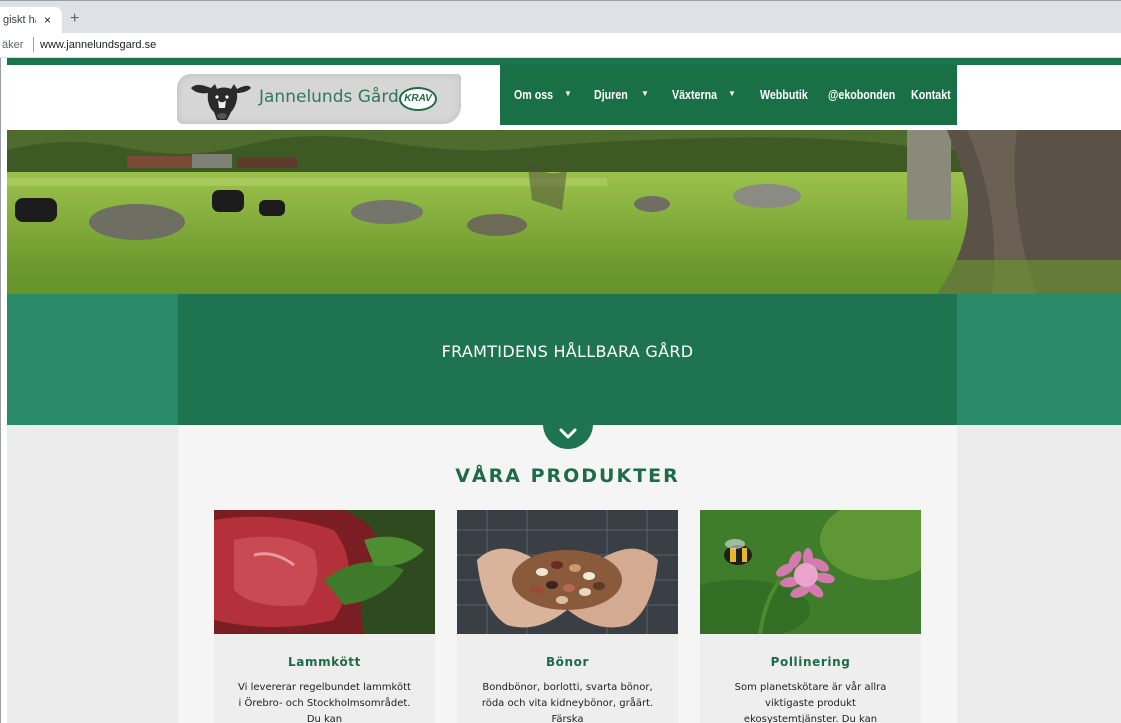 The height and width of the screenshot is (723, 1121). Describe the element at coordinates (98, 45) in the screenshot. I see `url-text: www.jannelundsgard.se` at that location.